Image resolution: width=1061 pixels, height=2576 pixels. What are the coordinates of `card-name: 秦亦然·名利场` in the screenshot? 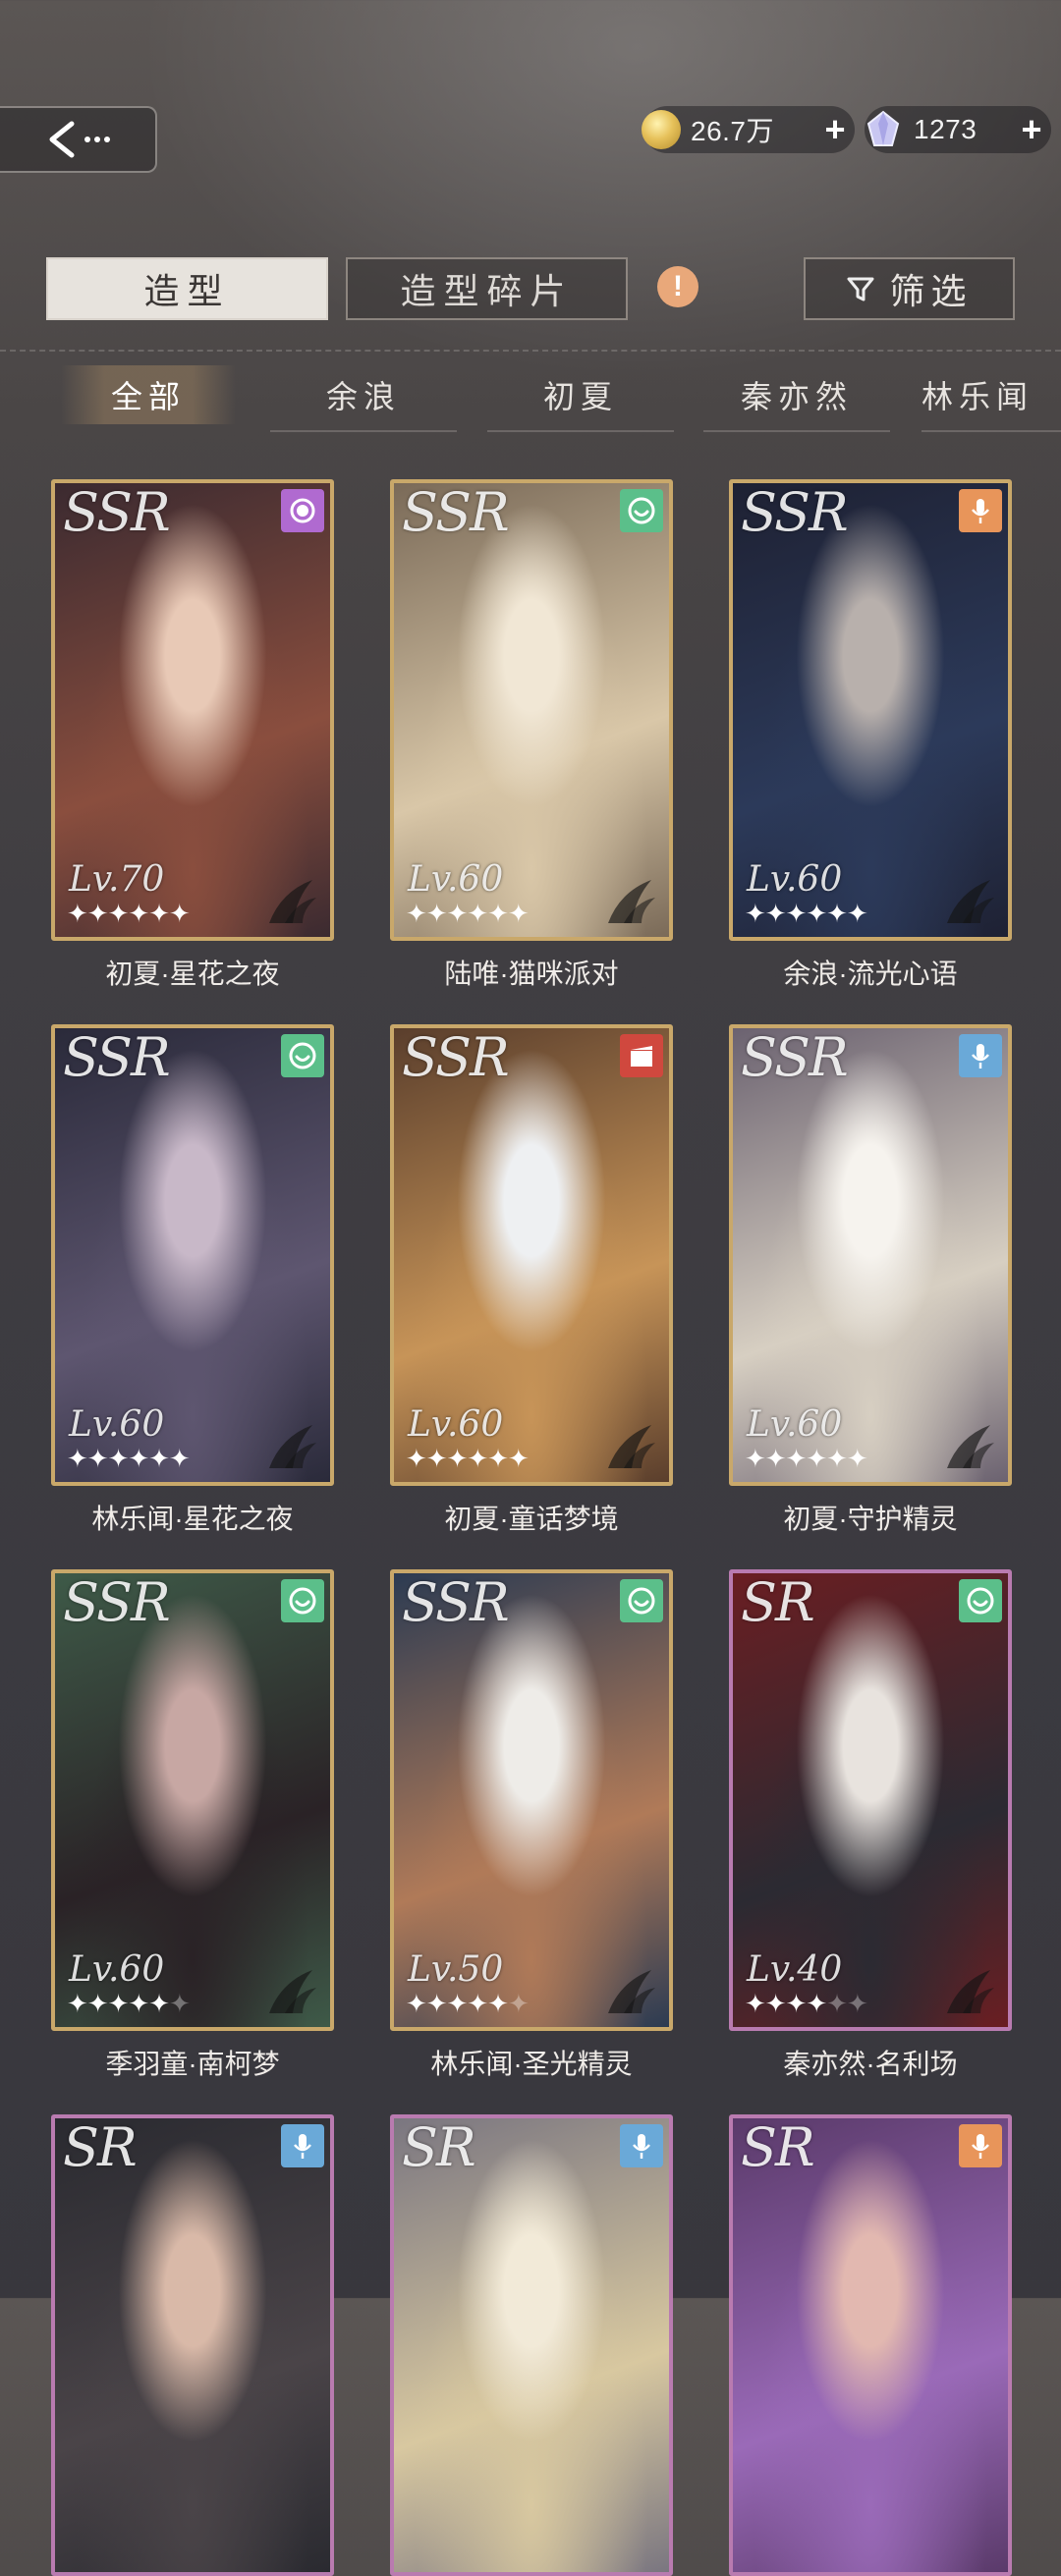 It's located at (870, 2064).